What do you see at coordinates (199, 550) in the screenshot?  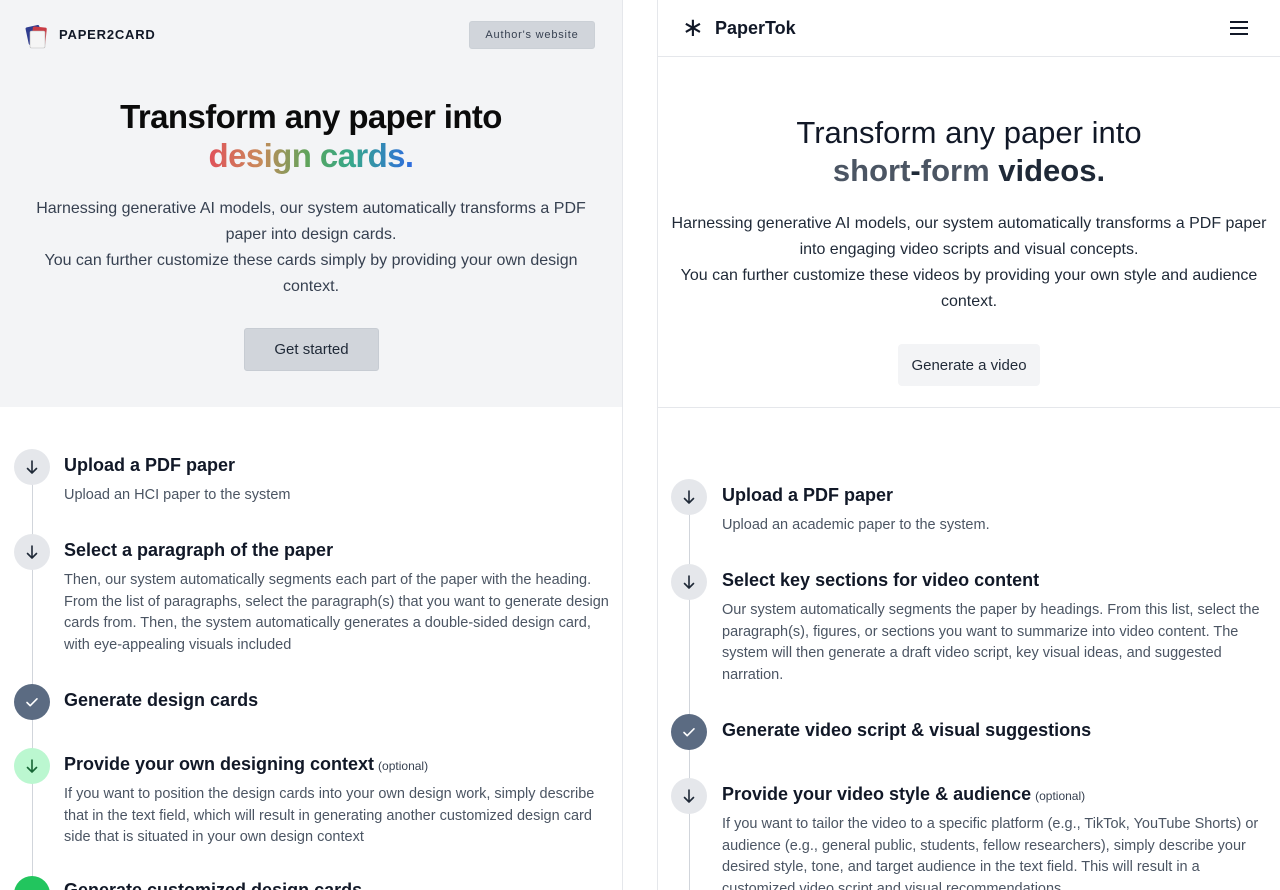 I see `step-title: Select a paragraph of the paper` at bounding box center [199, 550].